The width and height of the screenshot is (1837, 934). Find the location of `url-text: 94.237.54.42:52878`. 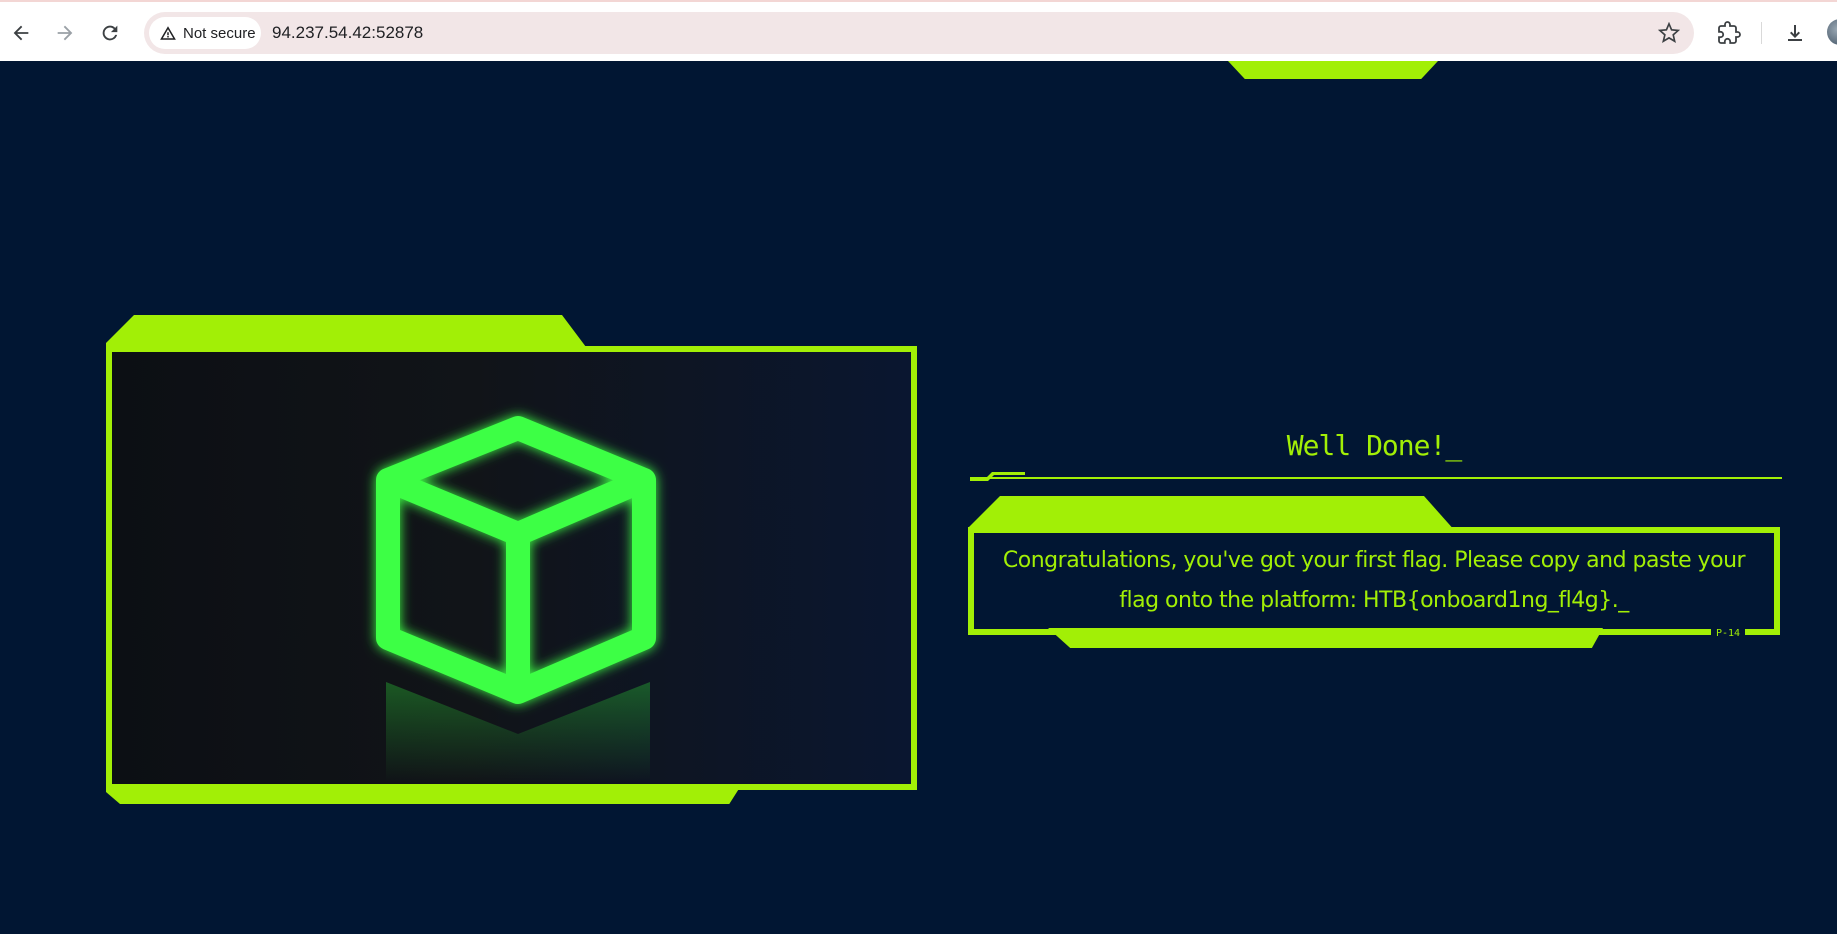

url-text: 94.237.54.42:52878 is located at coordinates (347, 33).